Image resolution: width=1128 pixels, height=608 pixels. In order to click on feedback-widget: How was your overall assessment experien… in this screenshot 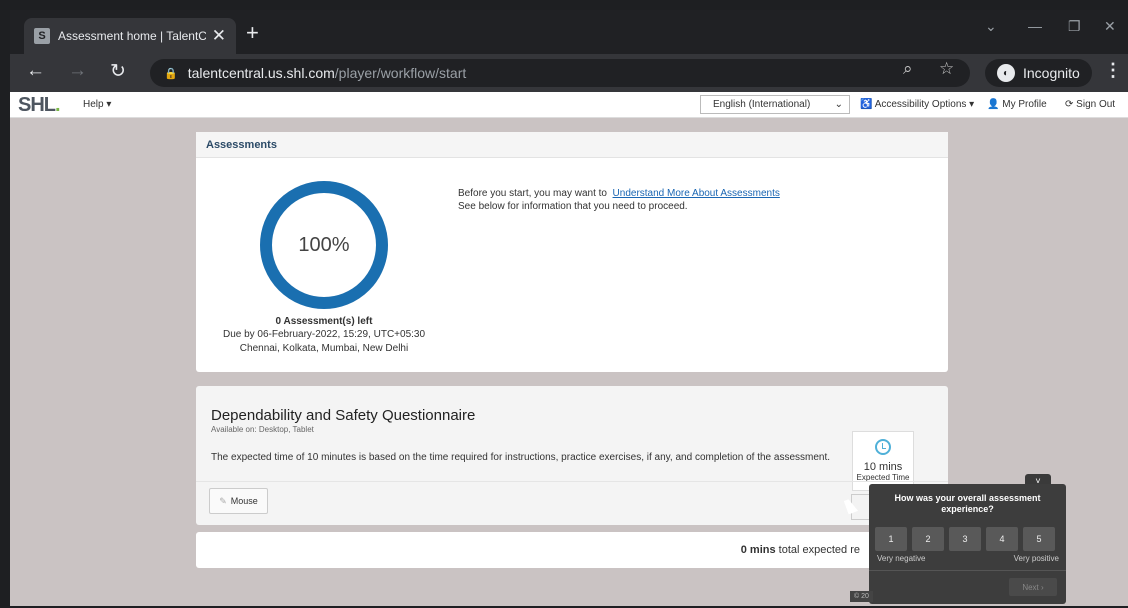, I will do `click(967, 544)`.